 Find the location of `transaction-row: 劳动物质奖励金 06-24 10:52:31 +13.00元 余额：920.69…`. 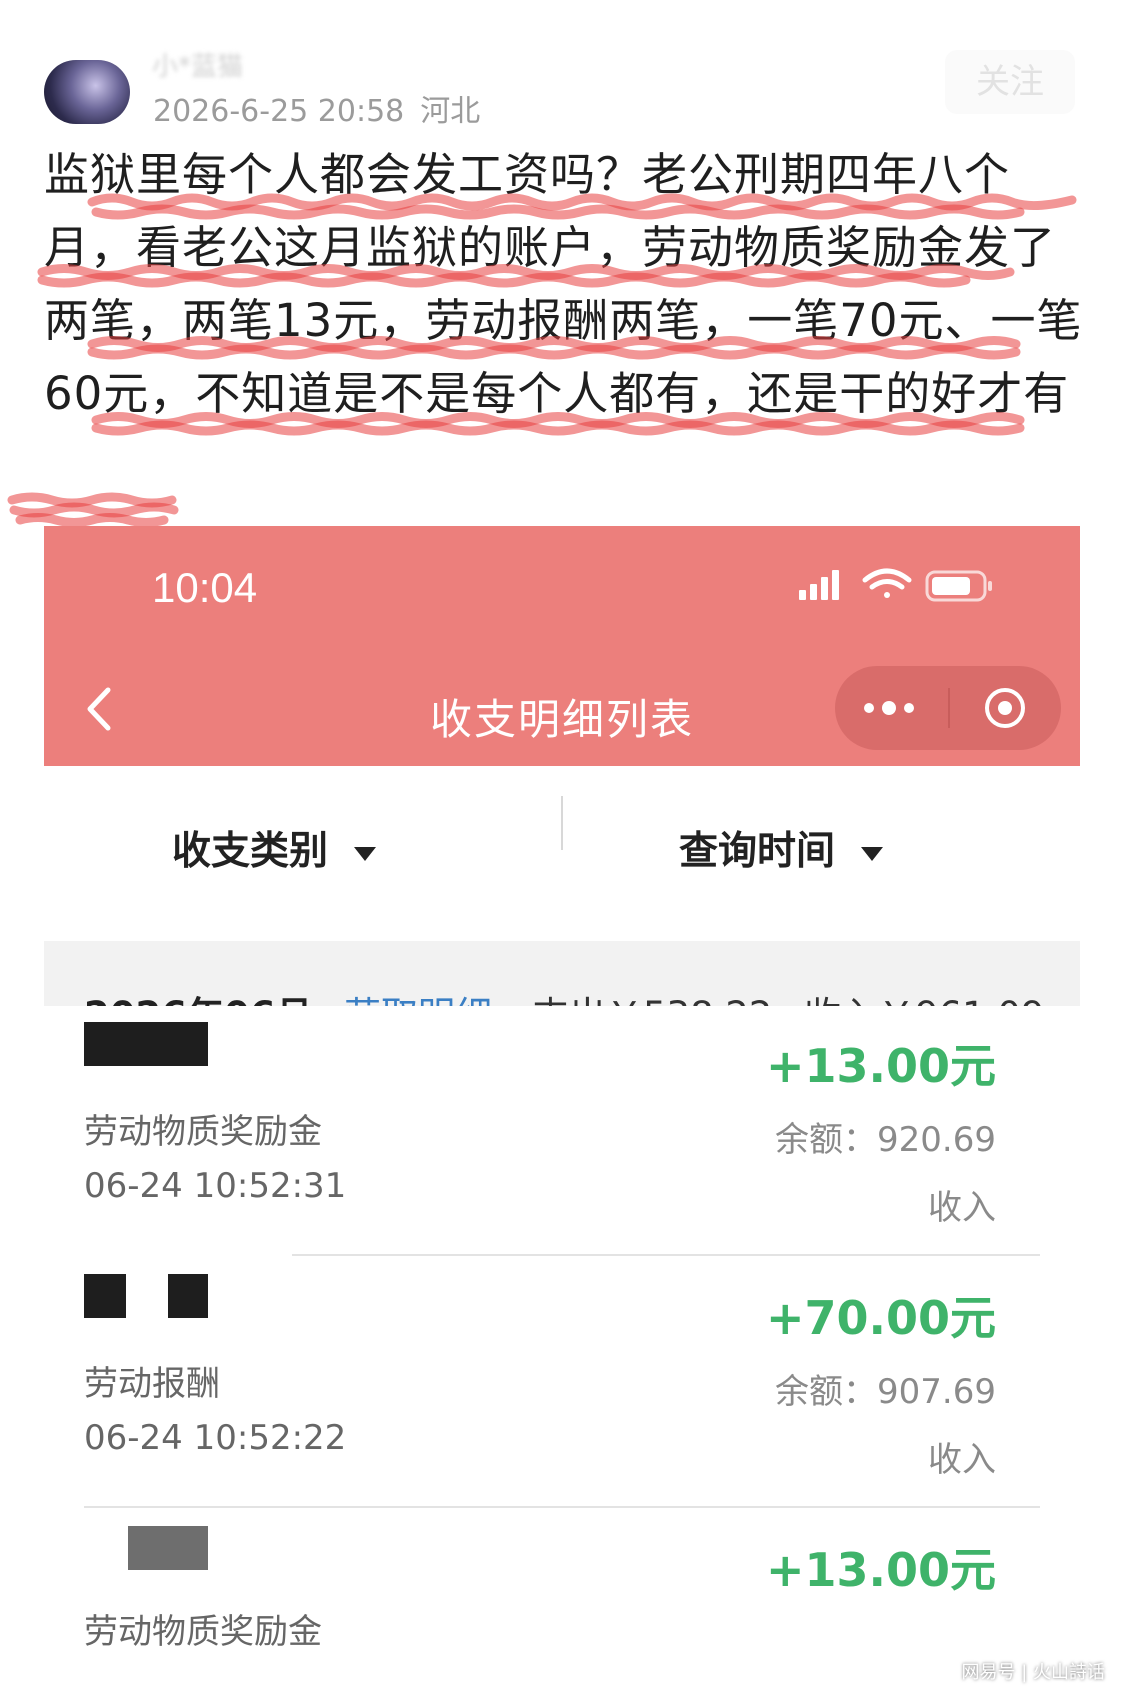

transaction-row: 劳动物质奖励金 06-24 10:52:31 +13.00元 余额：920.69… is located at coordinates (562, 1131).